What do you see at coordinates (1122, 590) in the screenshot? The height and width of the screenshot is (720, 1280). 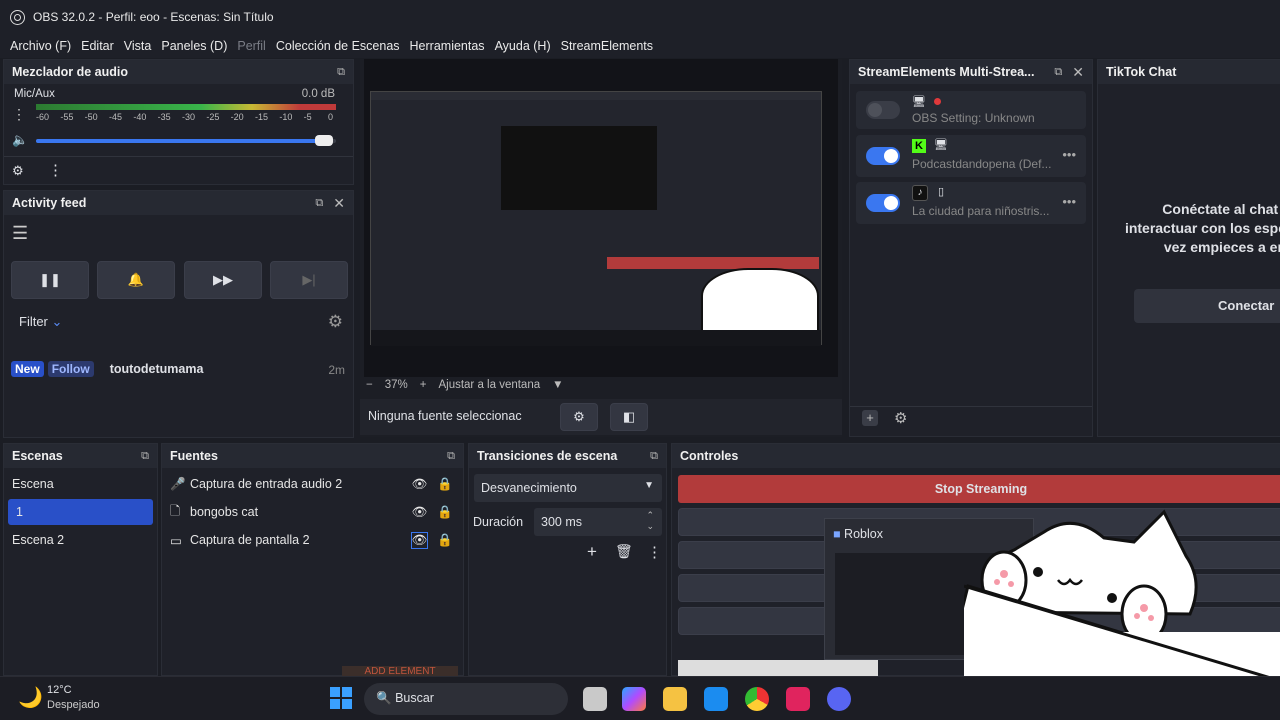 I see `bongo-cat-image` at bounding box center [1122, 590].